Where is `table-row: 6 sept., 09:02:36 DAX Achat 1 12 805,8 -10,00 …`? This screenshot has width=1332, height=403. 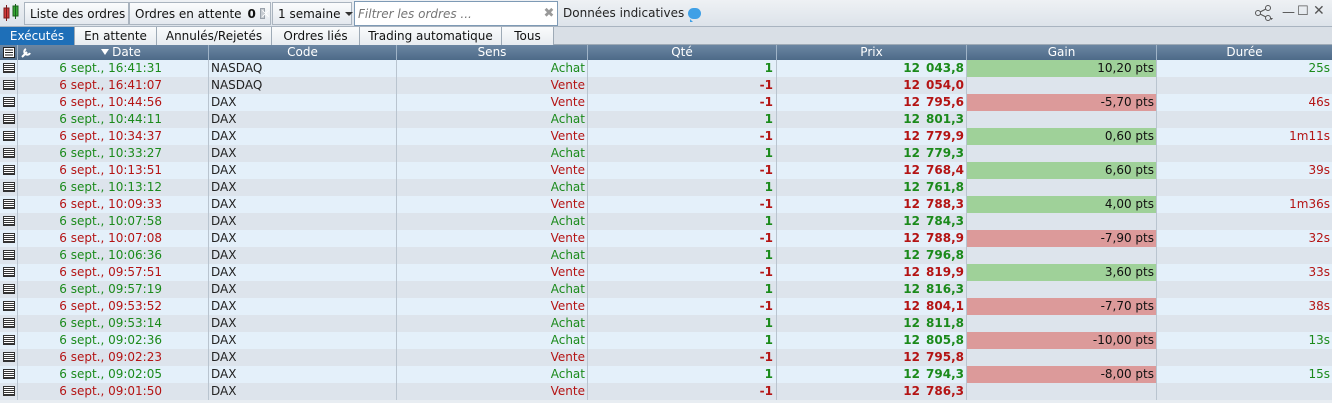 table-row: 6 sept., 09:02:36 DAX Achat 1 12 805,8 -10,00 … is located at coordinates (666, 340).